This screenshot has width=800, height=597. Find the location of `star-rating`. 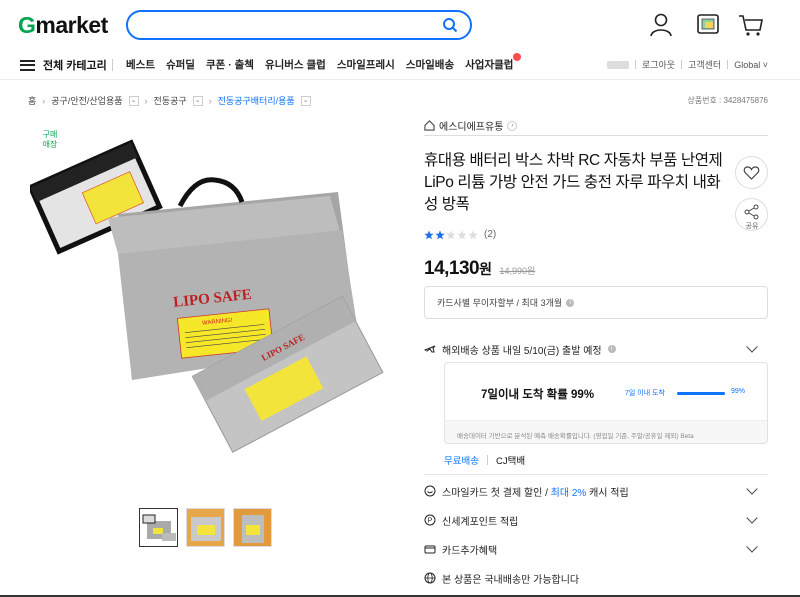

star-rating is located at coordinates (451, 235).